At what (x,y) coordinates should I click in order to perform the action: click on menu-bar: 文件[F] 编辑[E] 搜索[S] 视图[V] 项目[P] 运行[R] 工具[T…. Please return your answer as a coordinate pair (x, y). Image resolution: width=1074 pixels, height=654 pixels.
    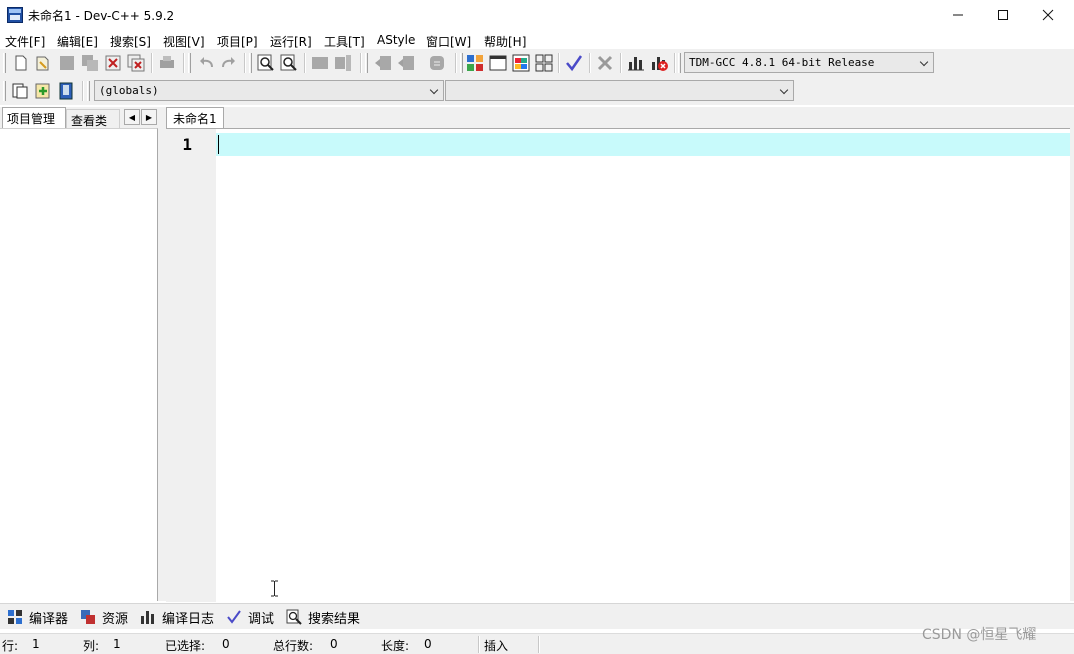
    Looking at the image, I should click on (537, 40).